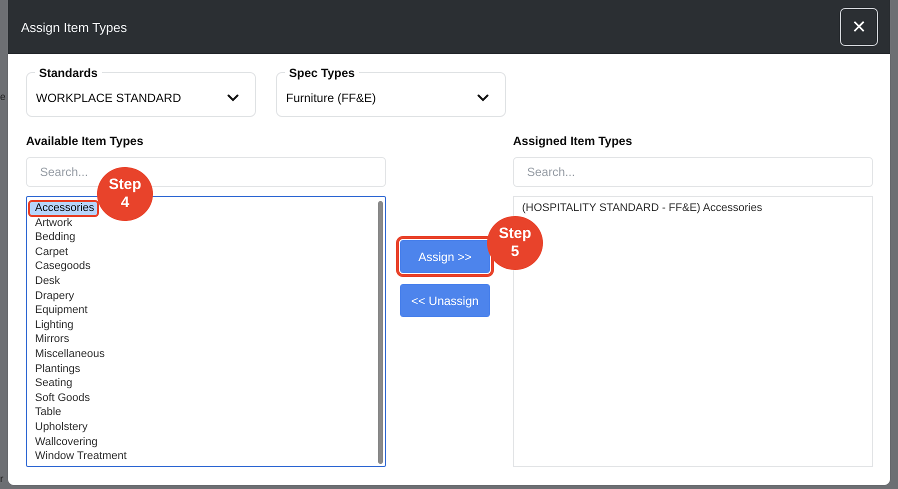  I want to click on dropdown-value: WORKPLACE STANDARD, so click(109, 97).